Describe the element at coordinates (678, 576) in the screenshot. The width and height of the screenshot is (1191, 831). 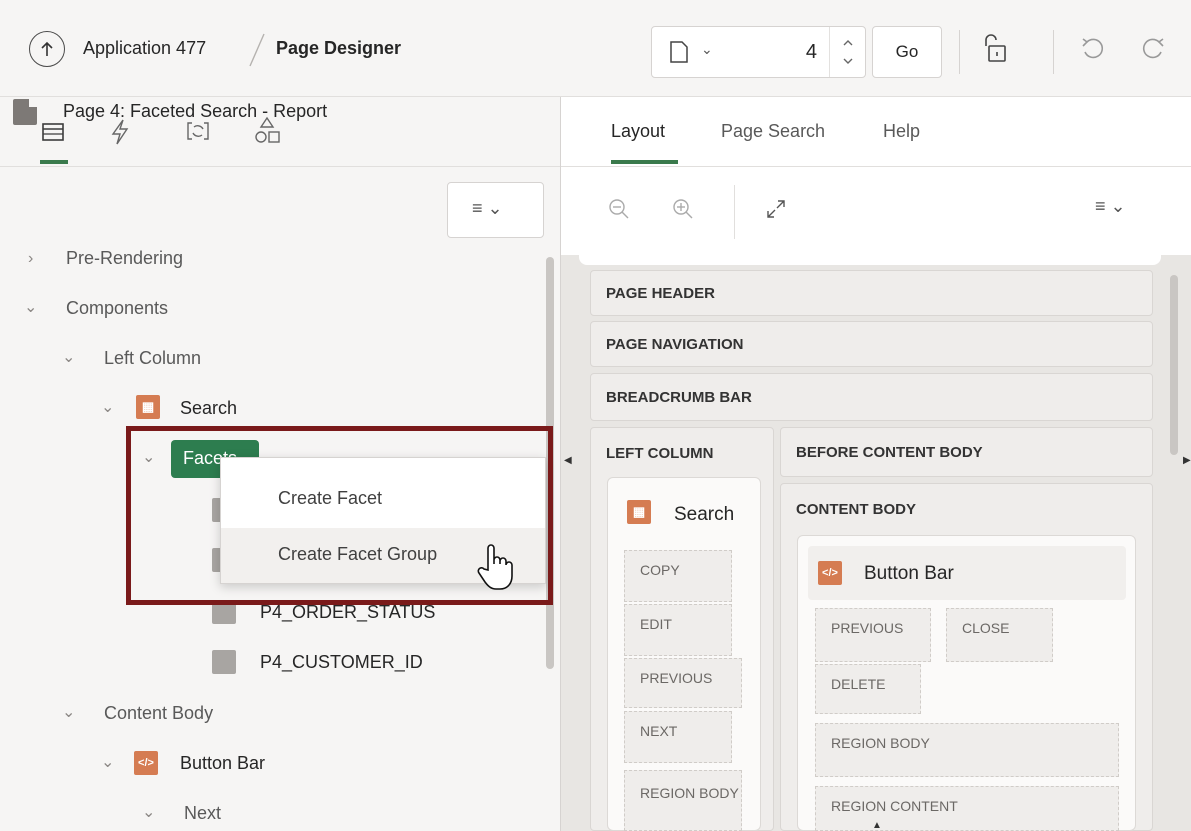
I see `slot-copy: COPY` at that location.